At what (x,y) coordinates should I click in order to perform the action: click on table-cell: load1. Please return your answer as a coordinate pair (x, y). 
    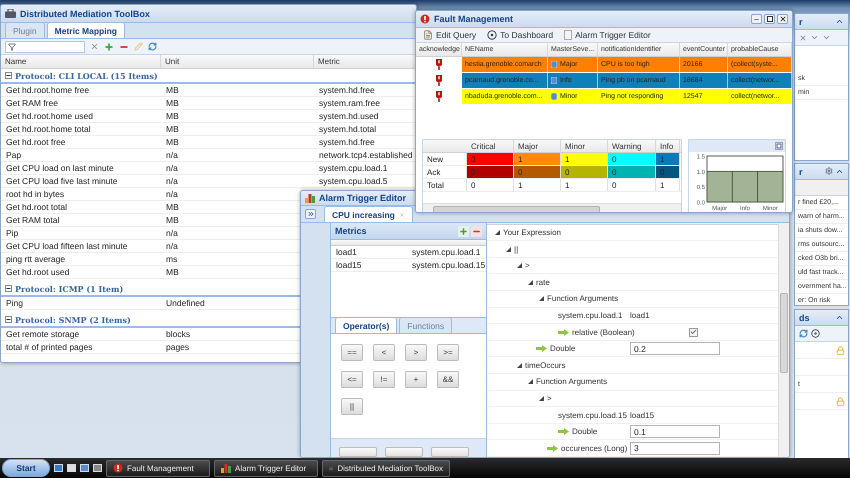
    Looking at the image, I should click on (346, 252).